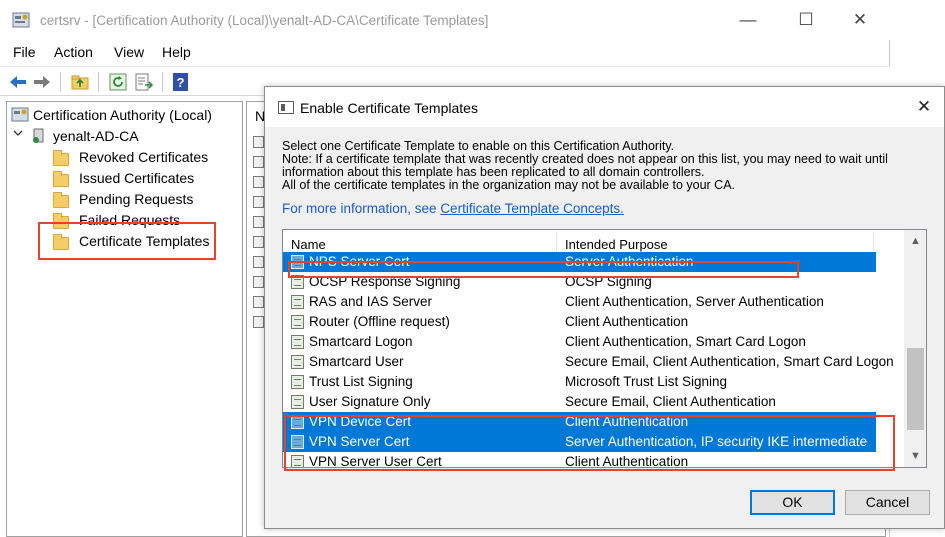 The width and height of the screenshot is (945, 537). Describe the element at coordinates (806, 20) in the screenshot. I see `maximize-button: ☐` at that location.